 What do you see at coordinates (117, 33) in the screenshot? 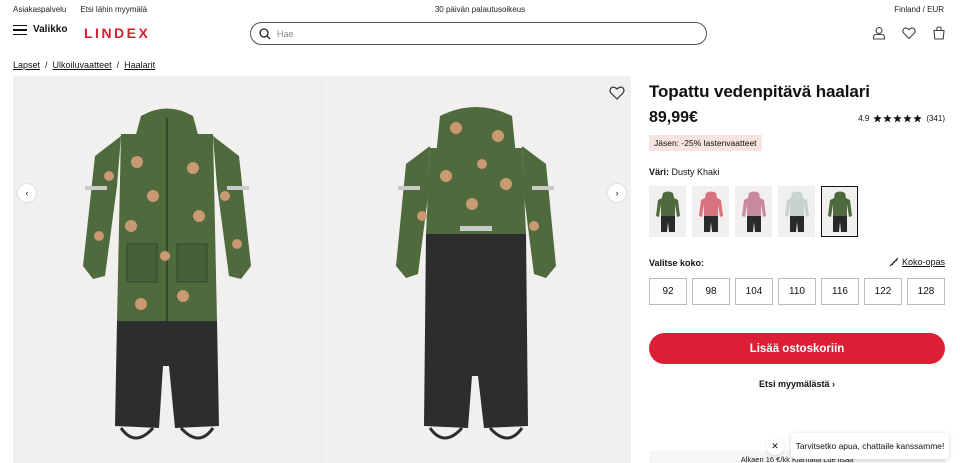
I see `lindex-logo: LINDEX` at bounding box center [117, 33].